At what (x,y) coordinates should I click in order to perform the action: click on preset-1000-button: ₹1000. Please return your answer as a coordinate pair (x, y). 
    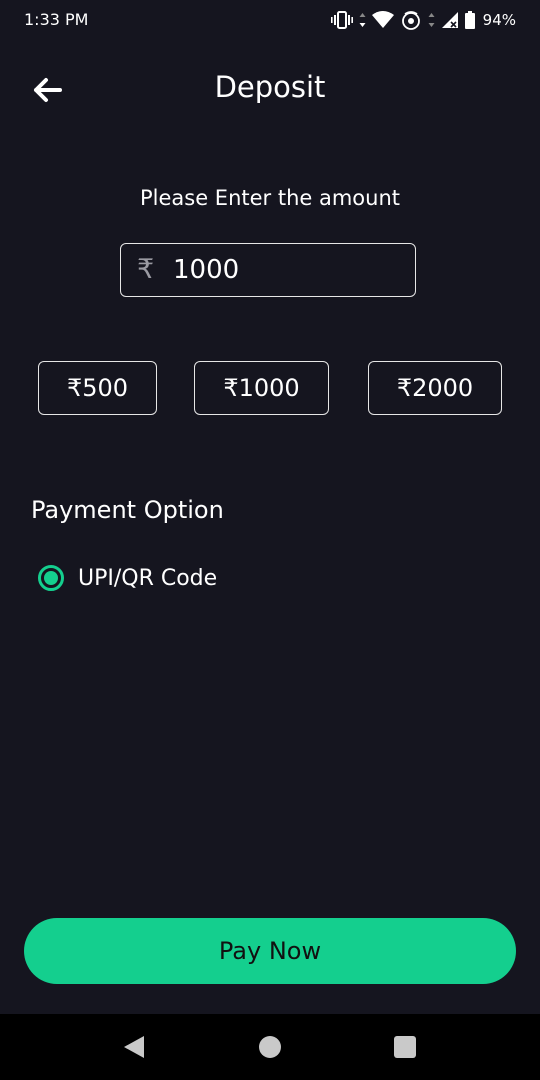
    Looking at the image, I should click on (261, 388).